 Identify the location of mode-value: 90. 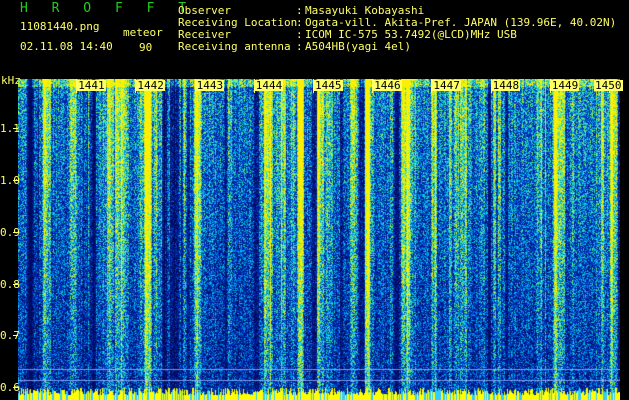
(146, 47).